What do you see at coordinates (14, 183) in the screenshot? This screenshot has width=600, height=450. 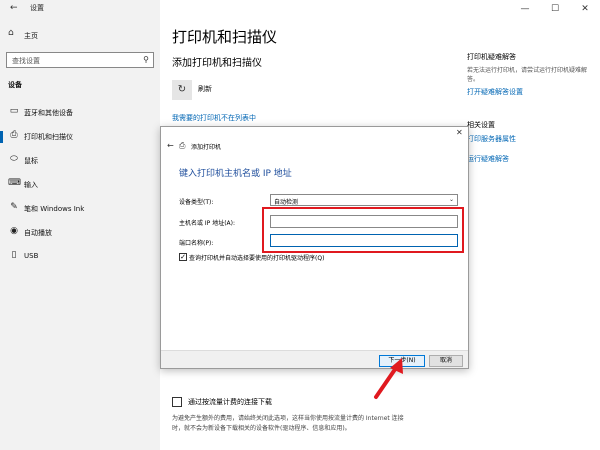 I see `keyboard-icon: ⌨` at bounding box center [14, 183].